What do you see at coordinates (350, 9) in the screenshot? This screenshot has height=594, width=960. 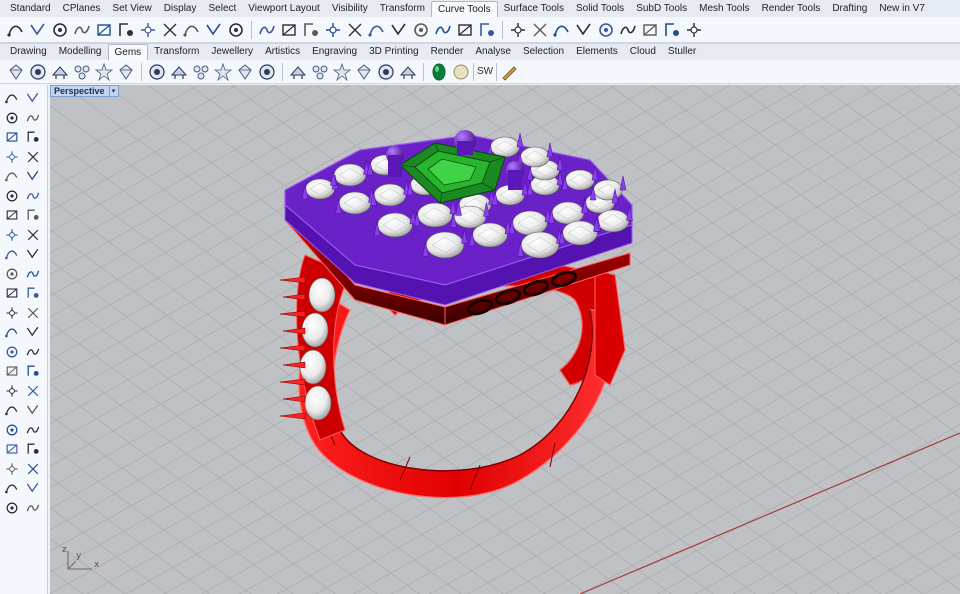 I see `tab-visibility: Visibility` at bounding box center [350, 9].